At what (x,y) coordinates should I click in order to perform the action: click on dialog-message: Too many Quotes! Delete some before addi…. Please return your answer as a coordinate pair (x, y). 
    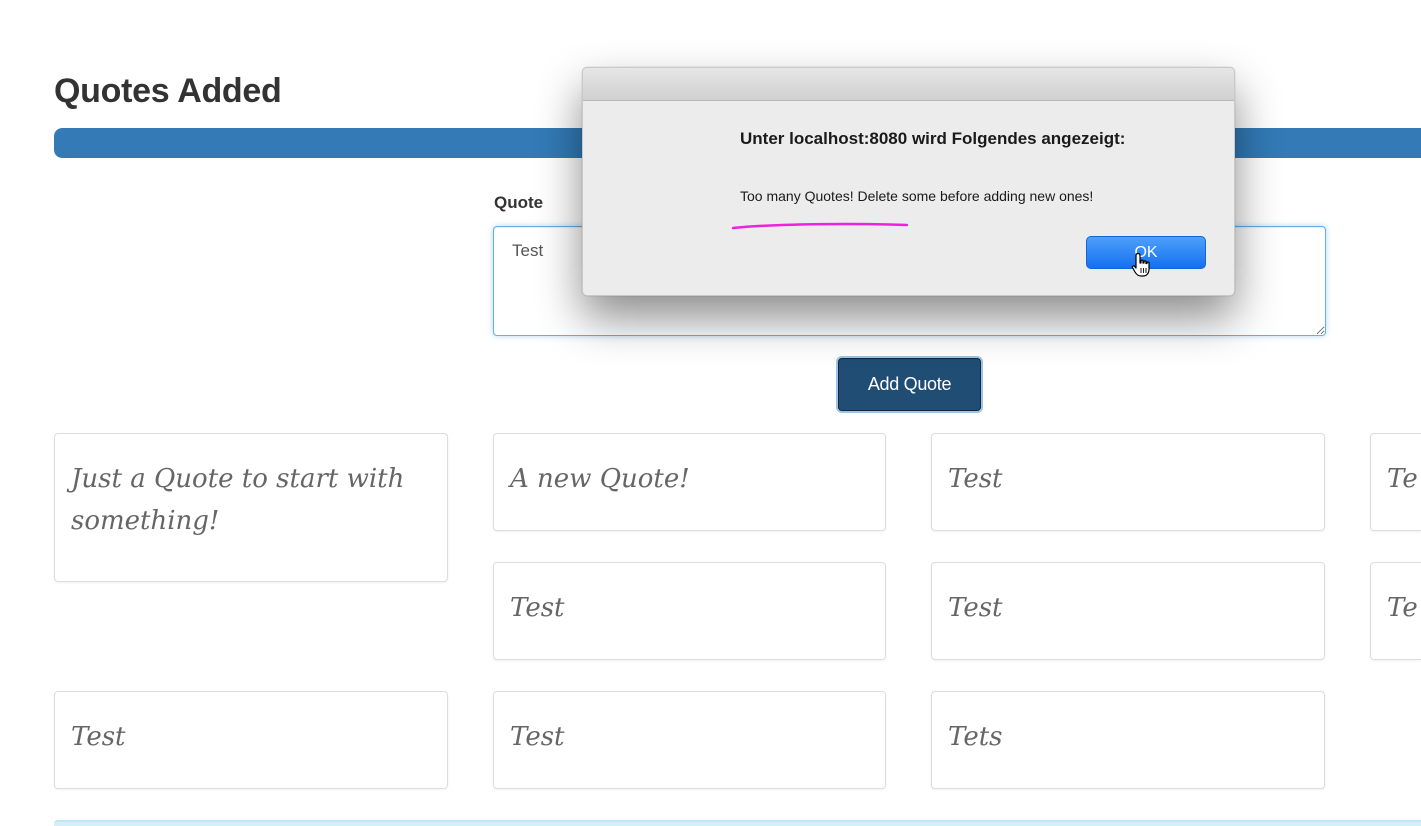
    Looking at the image, I should click on (917, 196).